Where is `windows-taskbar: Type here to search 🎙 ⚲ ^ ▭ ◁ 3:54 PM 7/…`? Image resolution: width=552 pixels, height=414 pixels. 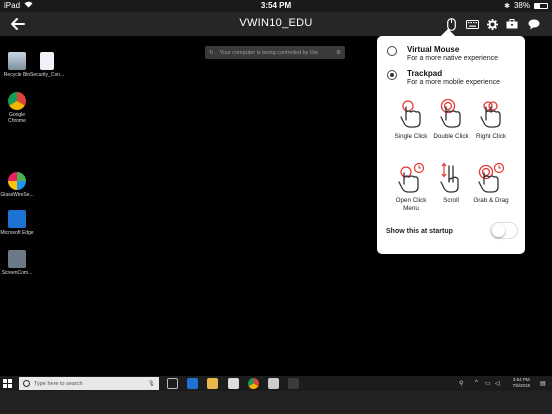
windows-taskbar: Type here to search 🎙 ⚲ ^ ▭ ◁ 3:54 PM 7/… is located at coordinates (276, 383).